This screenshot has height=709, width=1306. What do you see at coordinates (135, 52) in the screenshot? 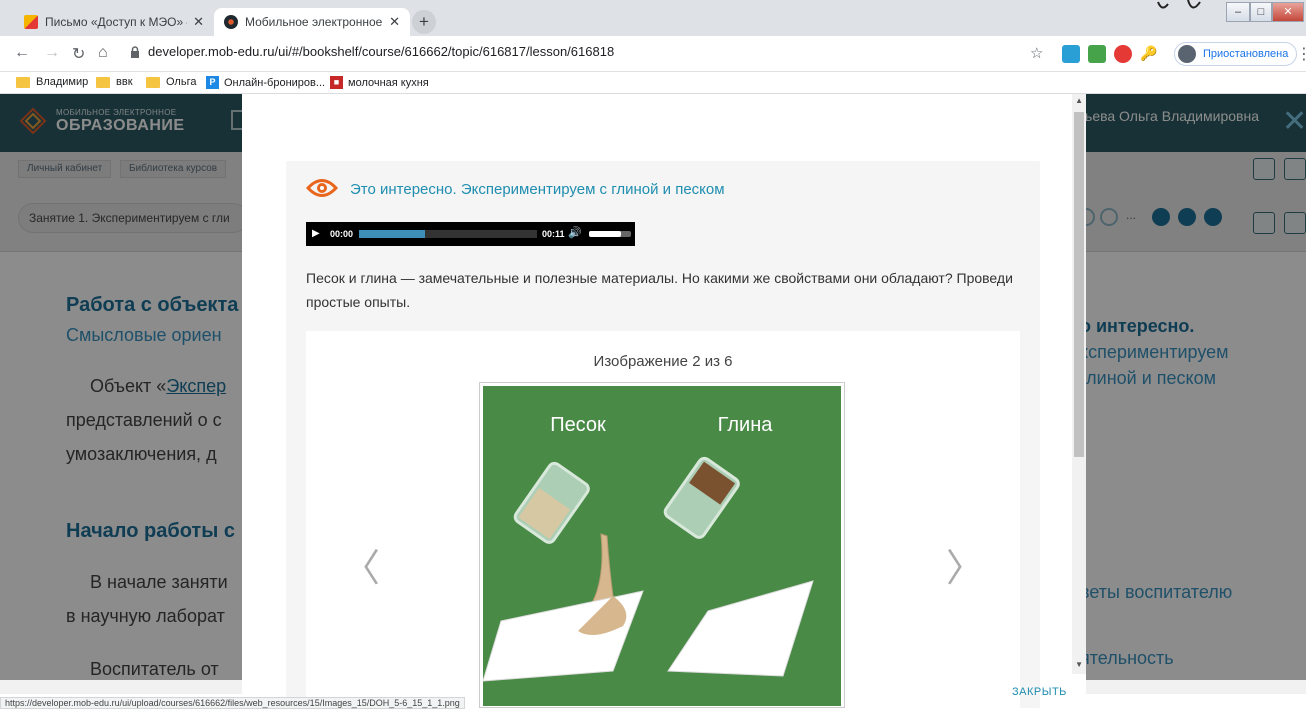
I see `lock-icon` at bounding box center [135, 52].